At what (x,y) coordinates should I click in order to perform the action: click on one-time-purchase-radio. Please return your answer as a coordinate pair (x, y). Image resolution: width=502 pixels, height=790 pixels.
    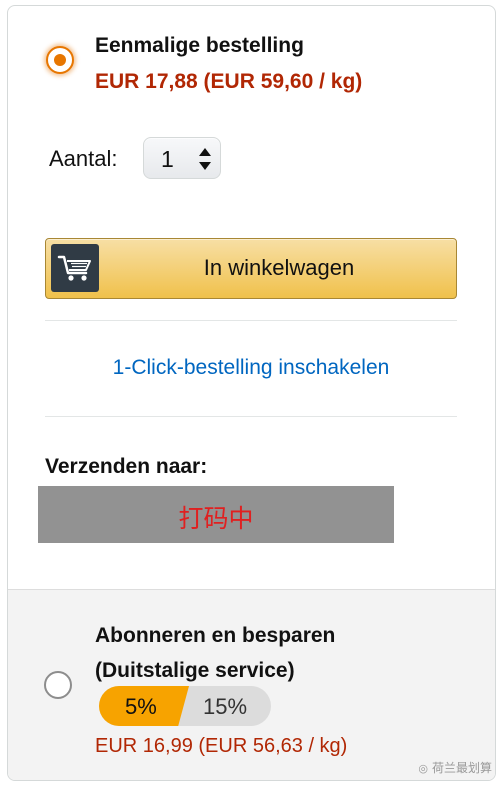
    Looking at the image, I should click on (60, 60).